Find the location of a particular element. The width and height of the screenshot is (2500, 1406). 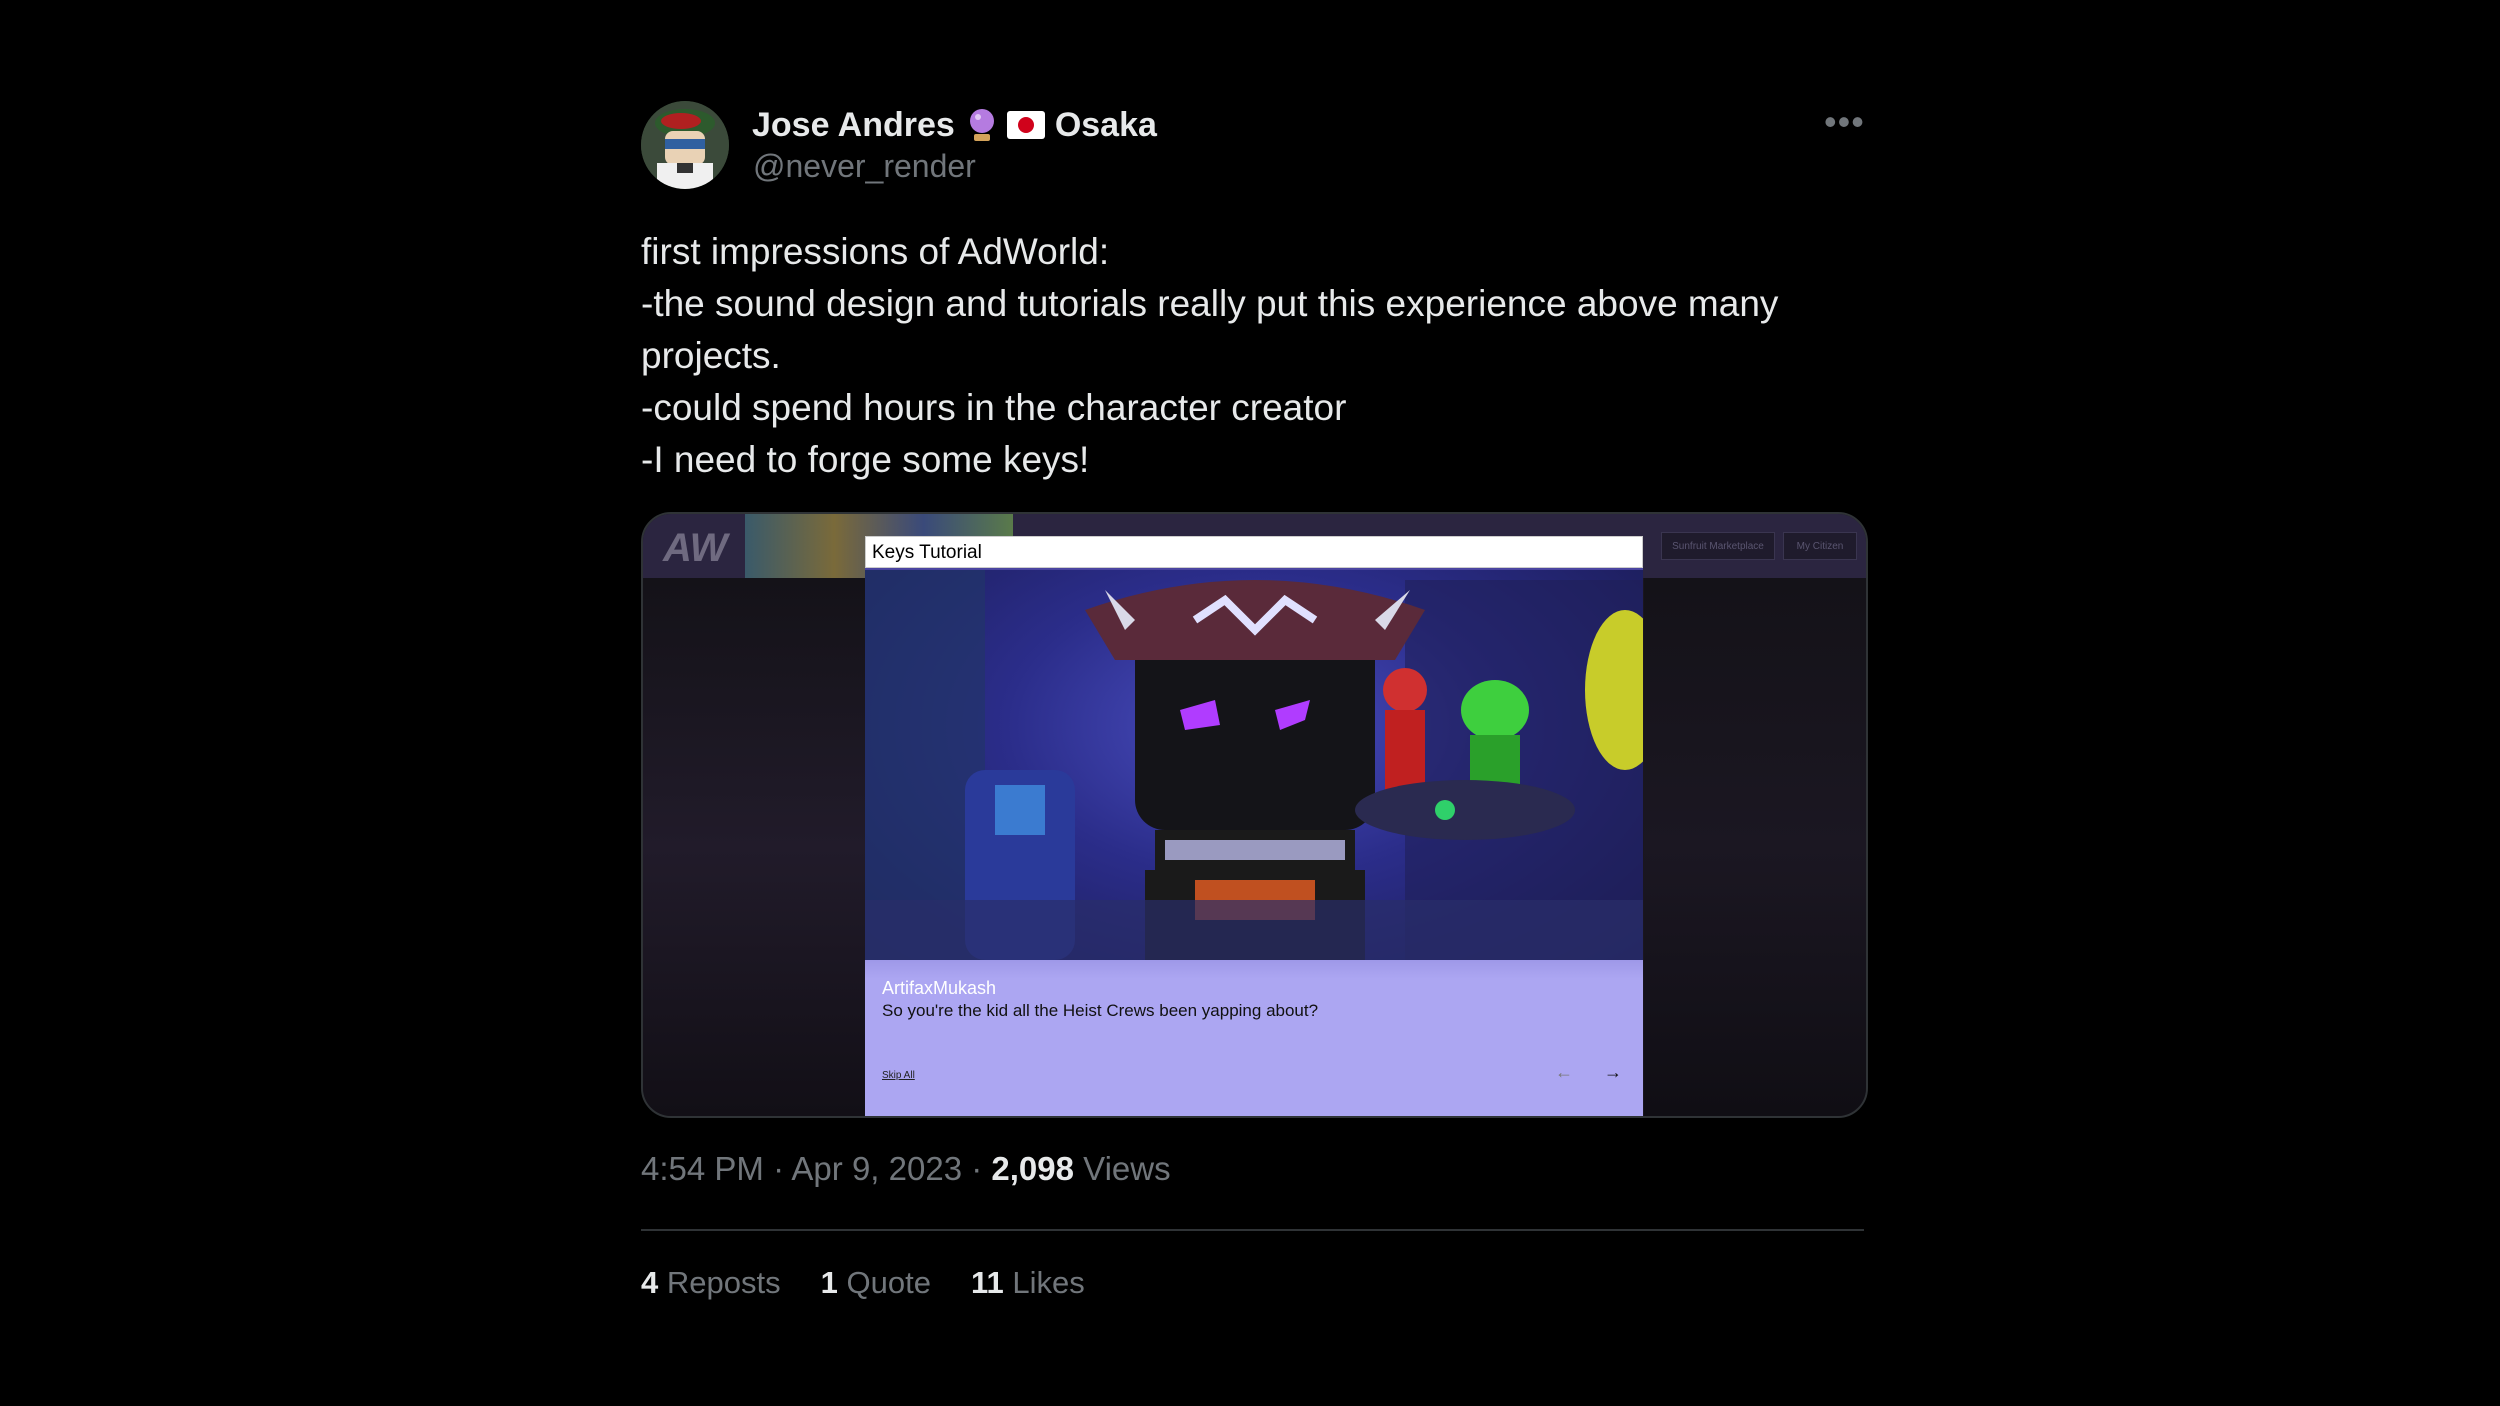

game-scene is located at coordinates (1254, 765).